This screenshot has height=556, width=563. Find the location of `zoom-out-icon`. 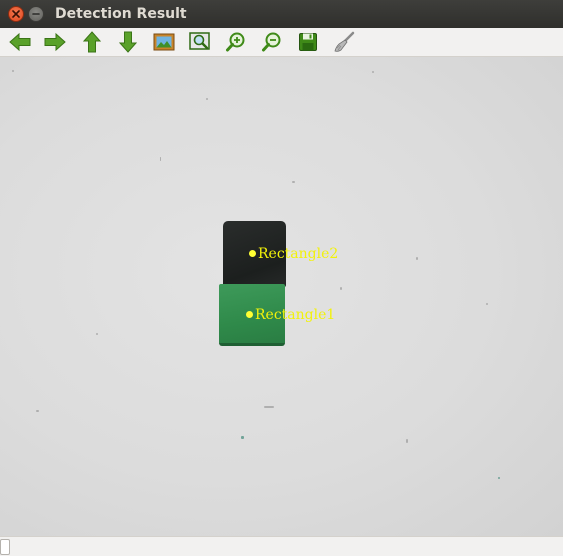

zoom-out-icon is located at coordinates (271, 42).